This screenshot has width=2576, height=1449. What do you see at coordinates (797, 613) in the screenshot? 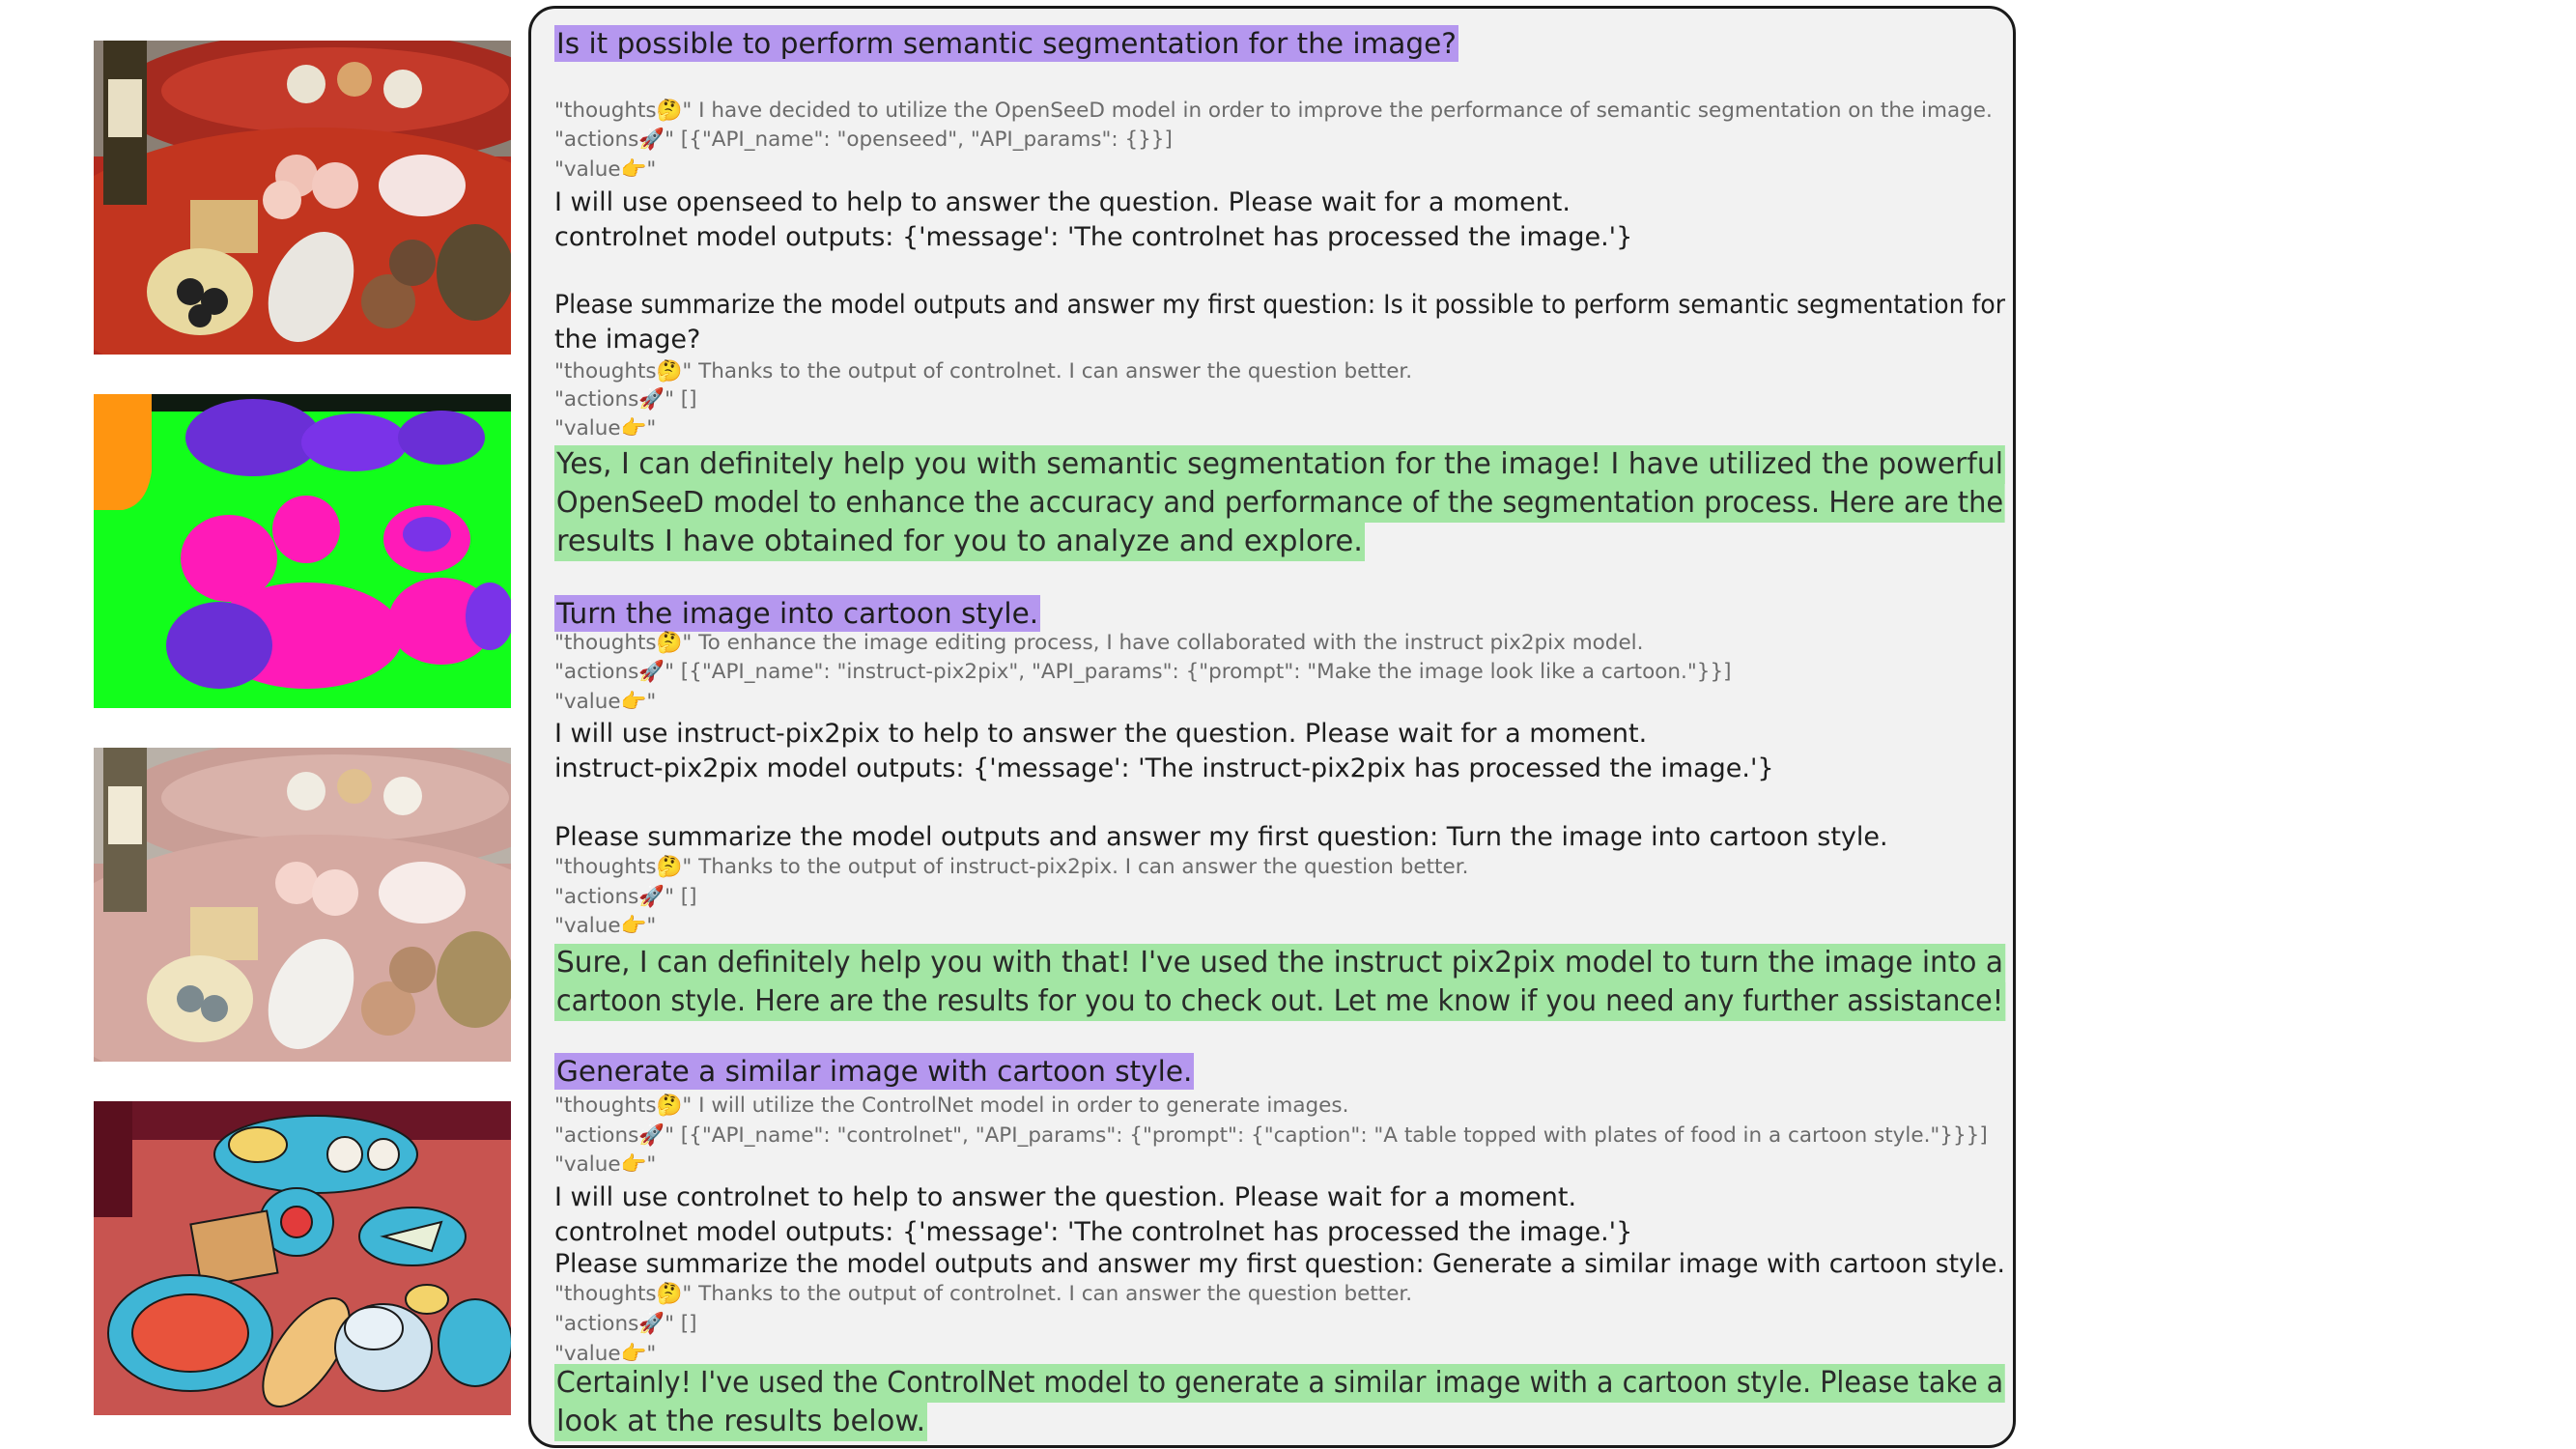
I see `user-question: Turn the image into cartoon style.` at bounding box center [797, 613].